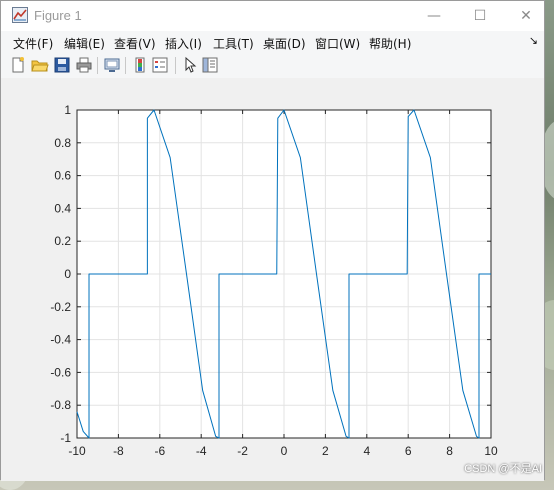 This screenshot has height=490, width=554. Describe the element at coordinates (491, 451) in the screenshot. I see `x-tick-label: 10` at that location.